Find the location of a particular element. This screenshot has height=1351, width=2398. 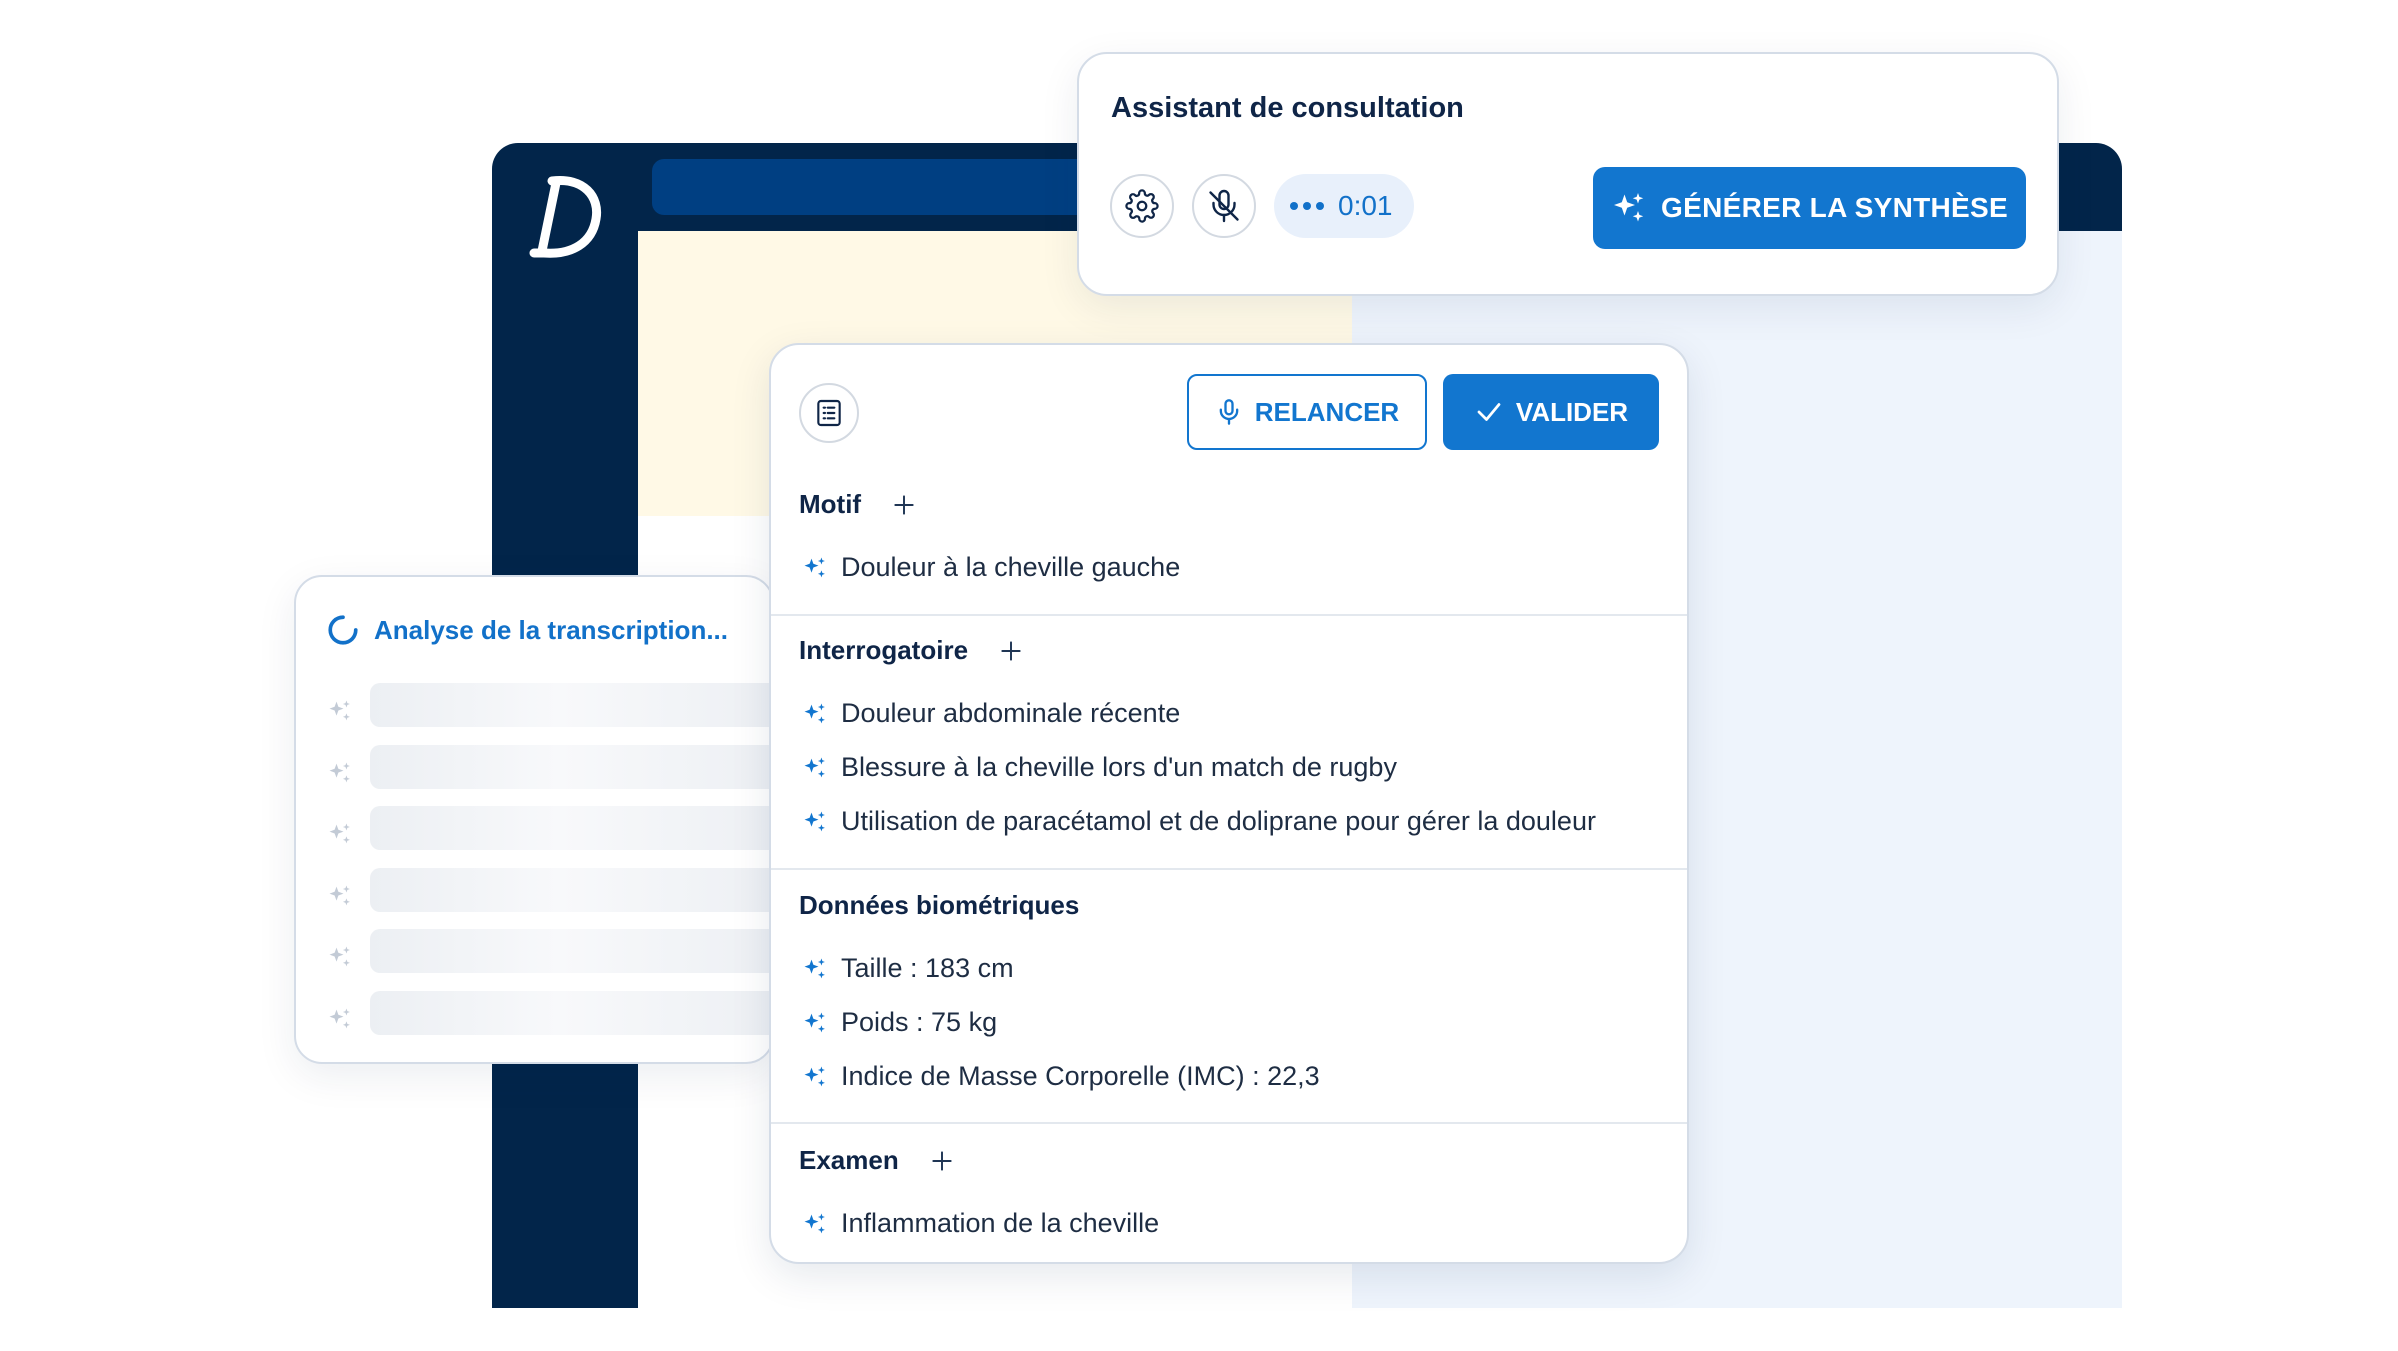

mic-icon is located at coordinates (1229, 412).